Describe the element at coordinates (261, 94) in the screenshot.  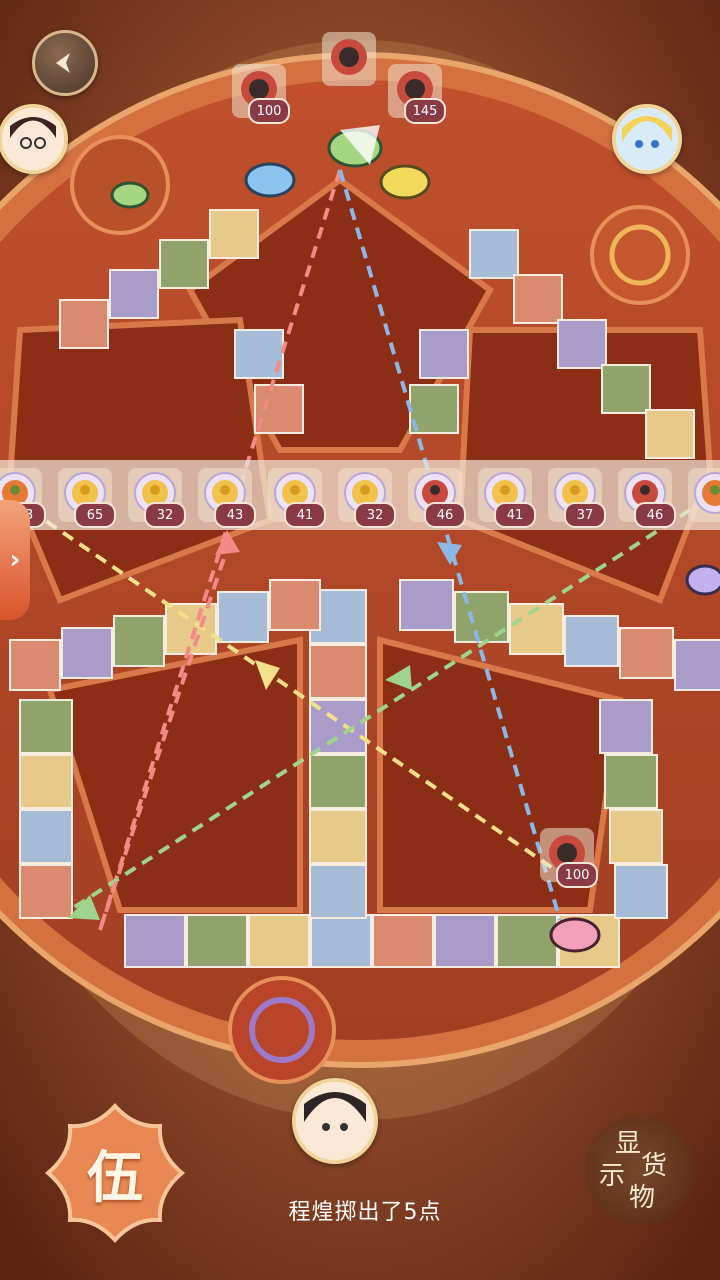
I see `top-card-left: 100` at that location.